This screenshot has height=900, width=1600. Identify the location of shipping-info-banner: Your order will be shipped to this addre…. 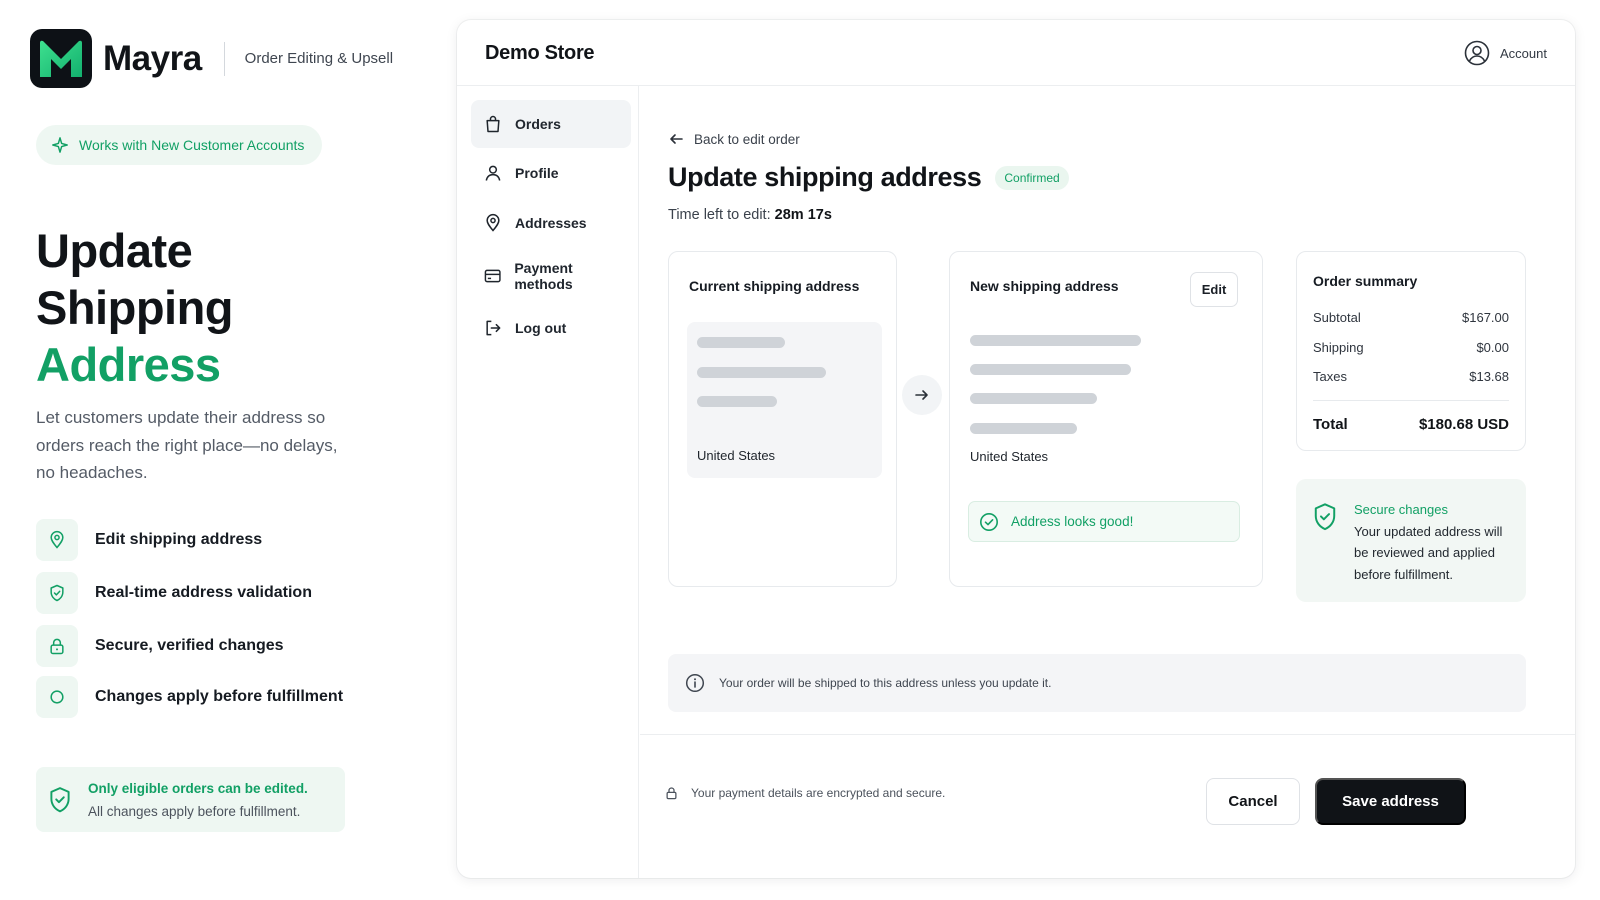
(1097, 683).